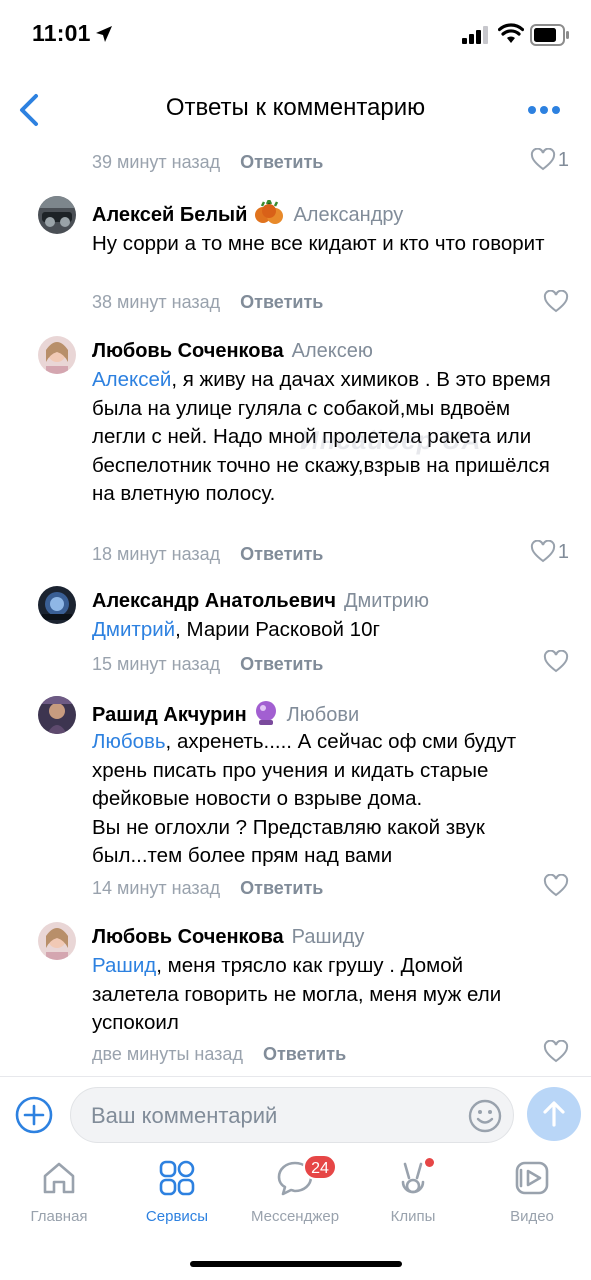 The height and width of the screenshot is (1280, 591). I want to click on clips-icon-wrap, so click(413, 1178).